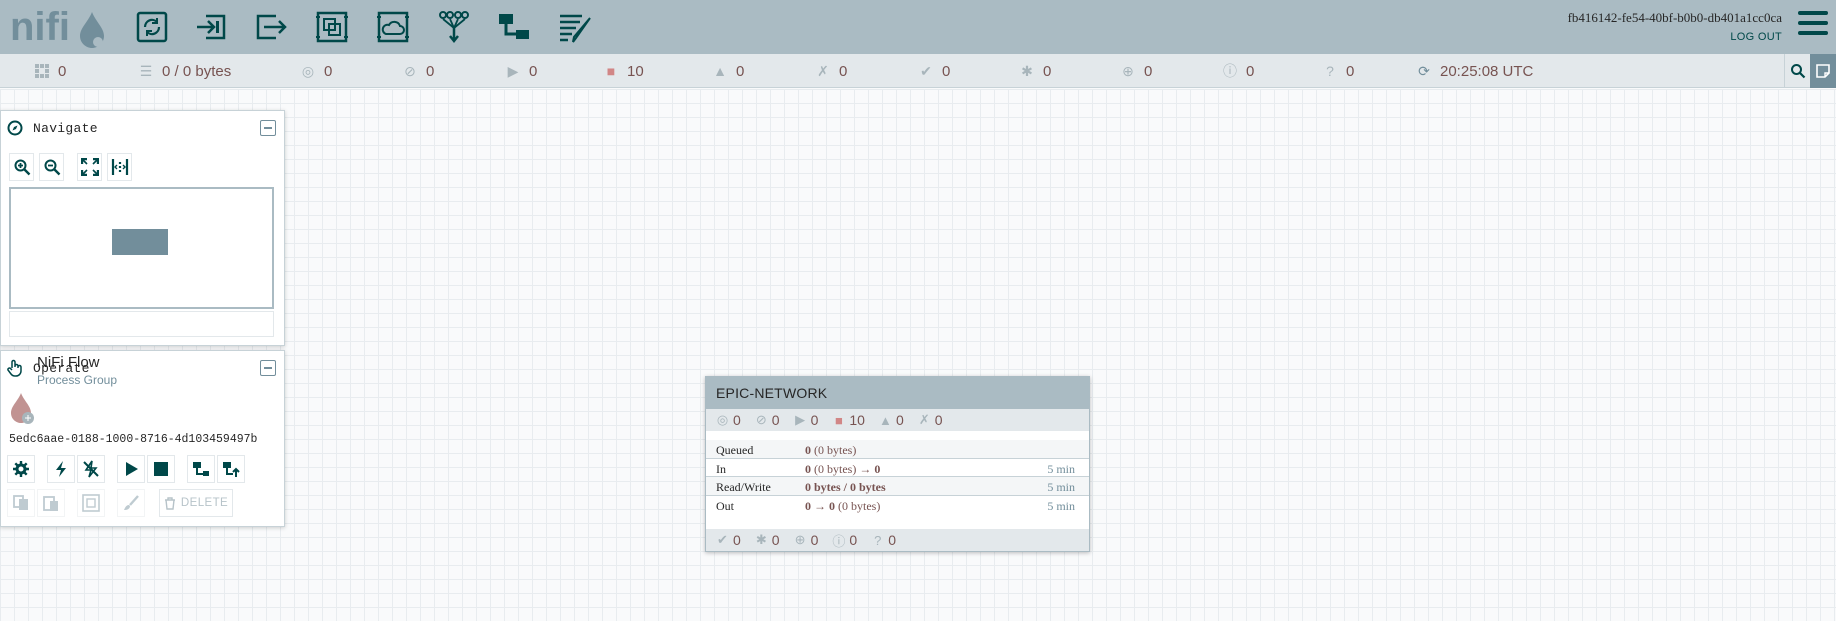 This screenshot has width=1836, height=621. I want to click on group-button, so click(91, 503).